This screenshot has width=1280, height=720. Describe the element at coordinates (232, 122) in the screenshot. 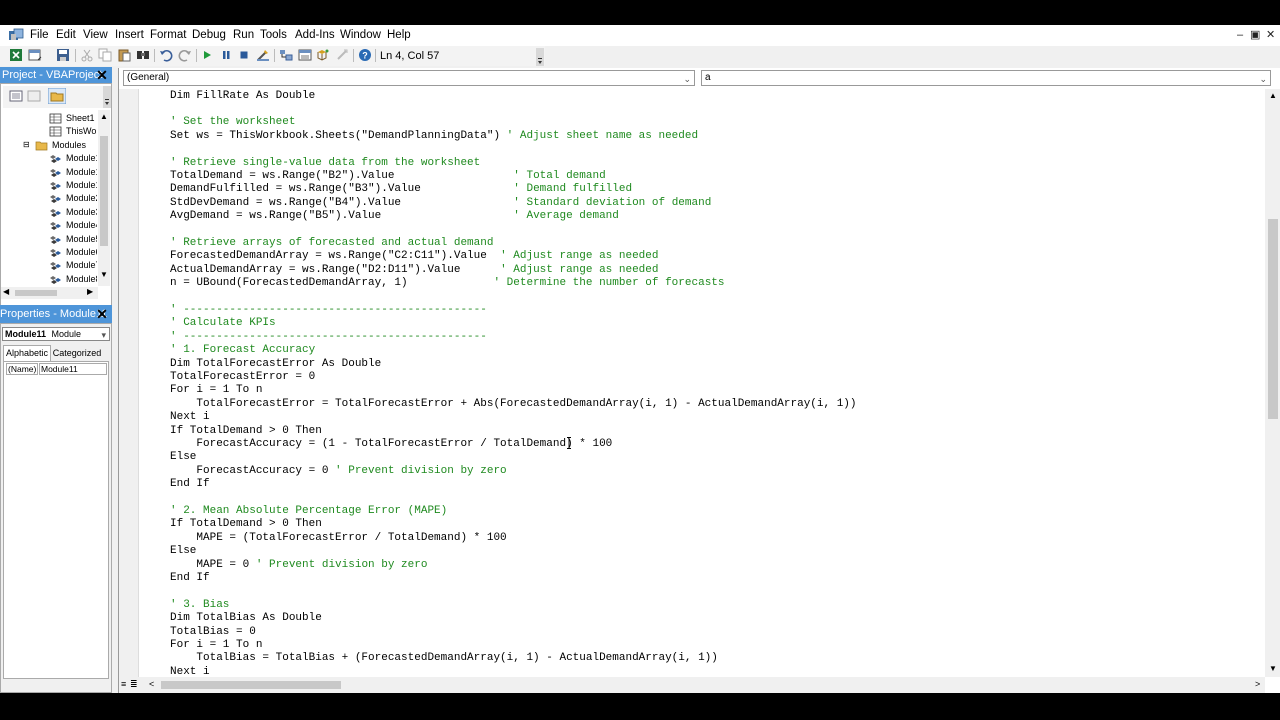

I see `code-line: ' Set the worksheet` at that location.